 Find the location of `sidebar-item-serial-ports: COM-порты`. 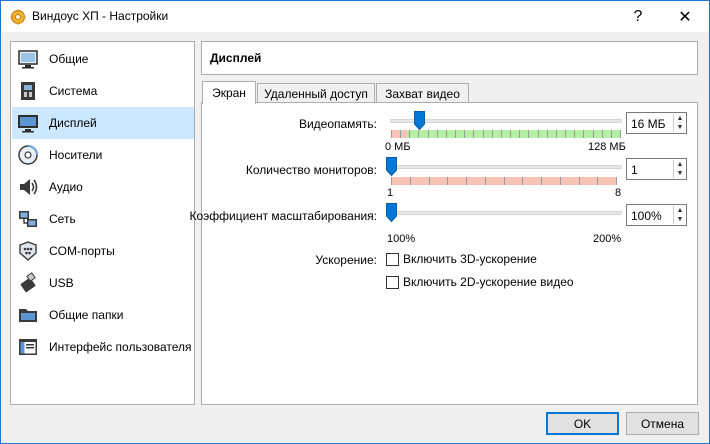

sidebar-item-serial-ports: COM-порты is located at coordinates (103, 251).